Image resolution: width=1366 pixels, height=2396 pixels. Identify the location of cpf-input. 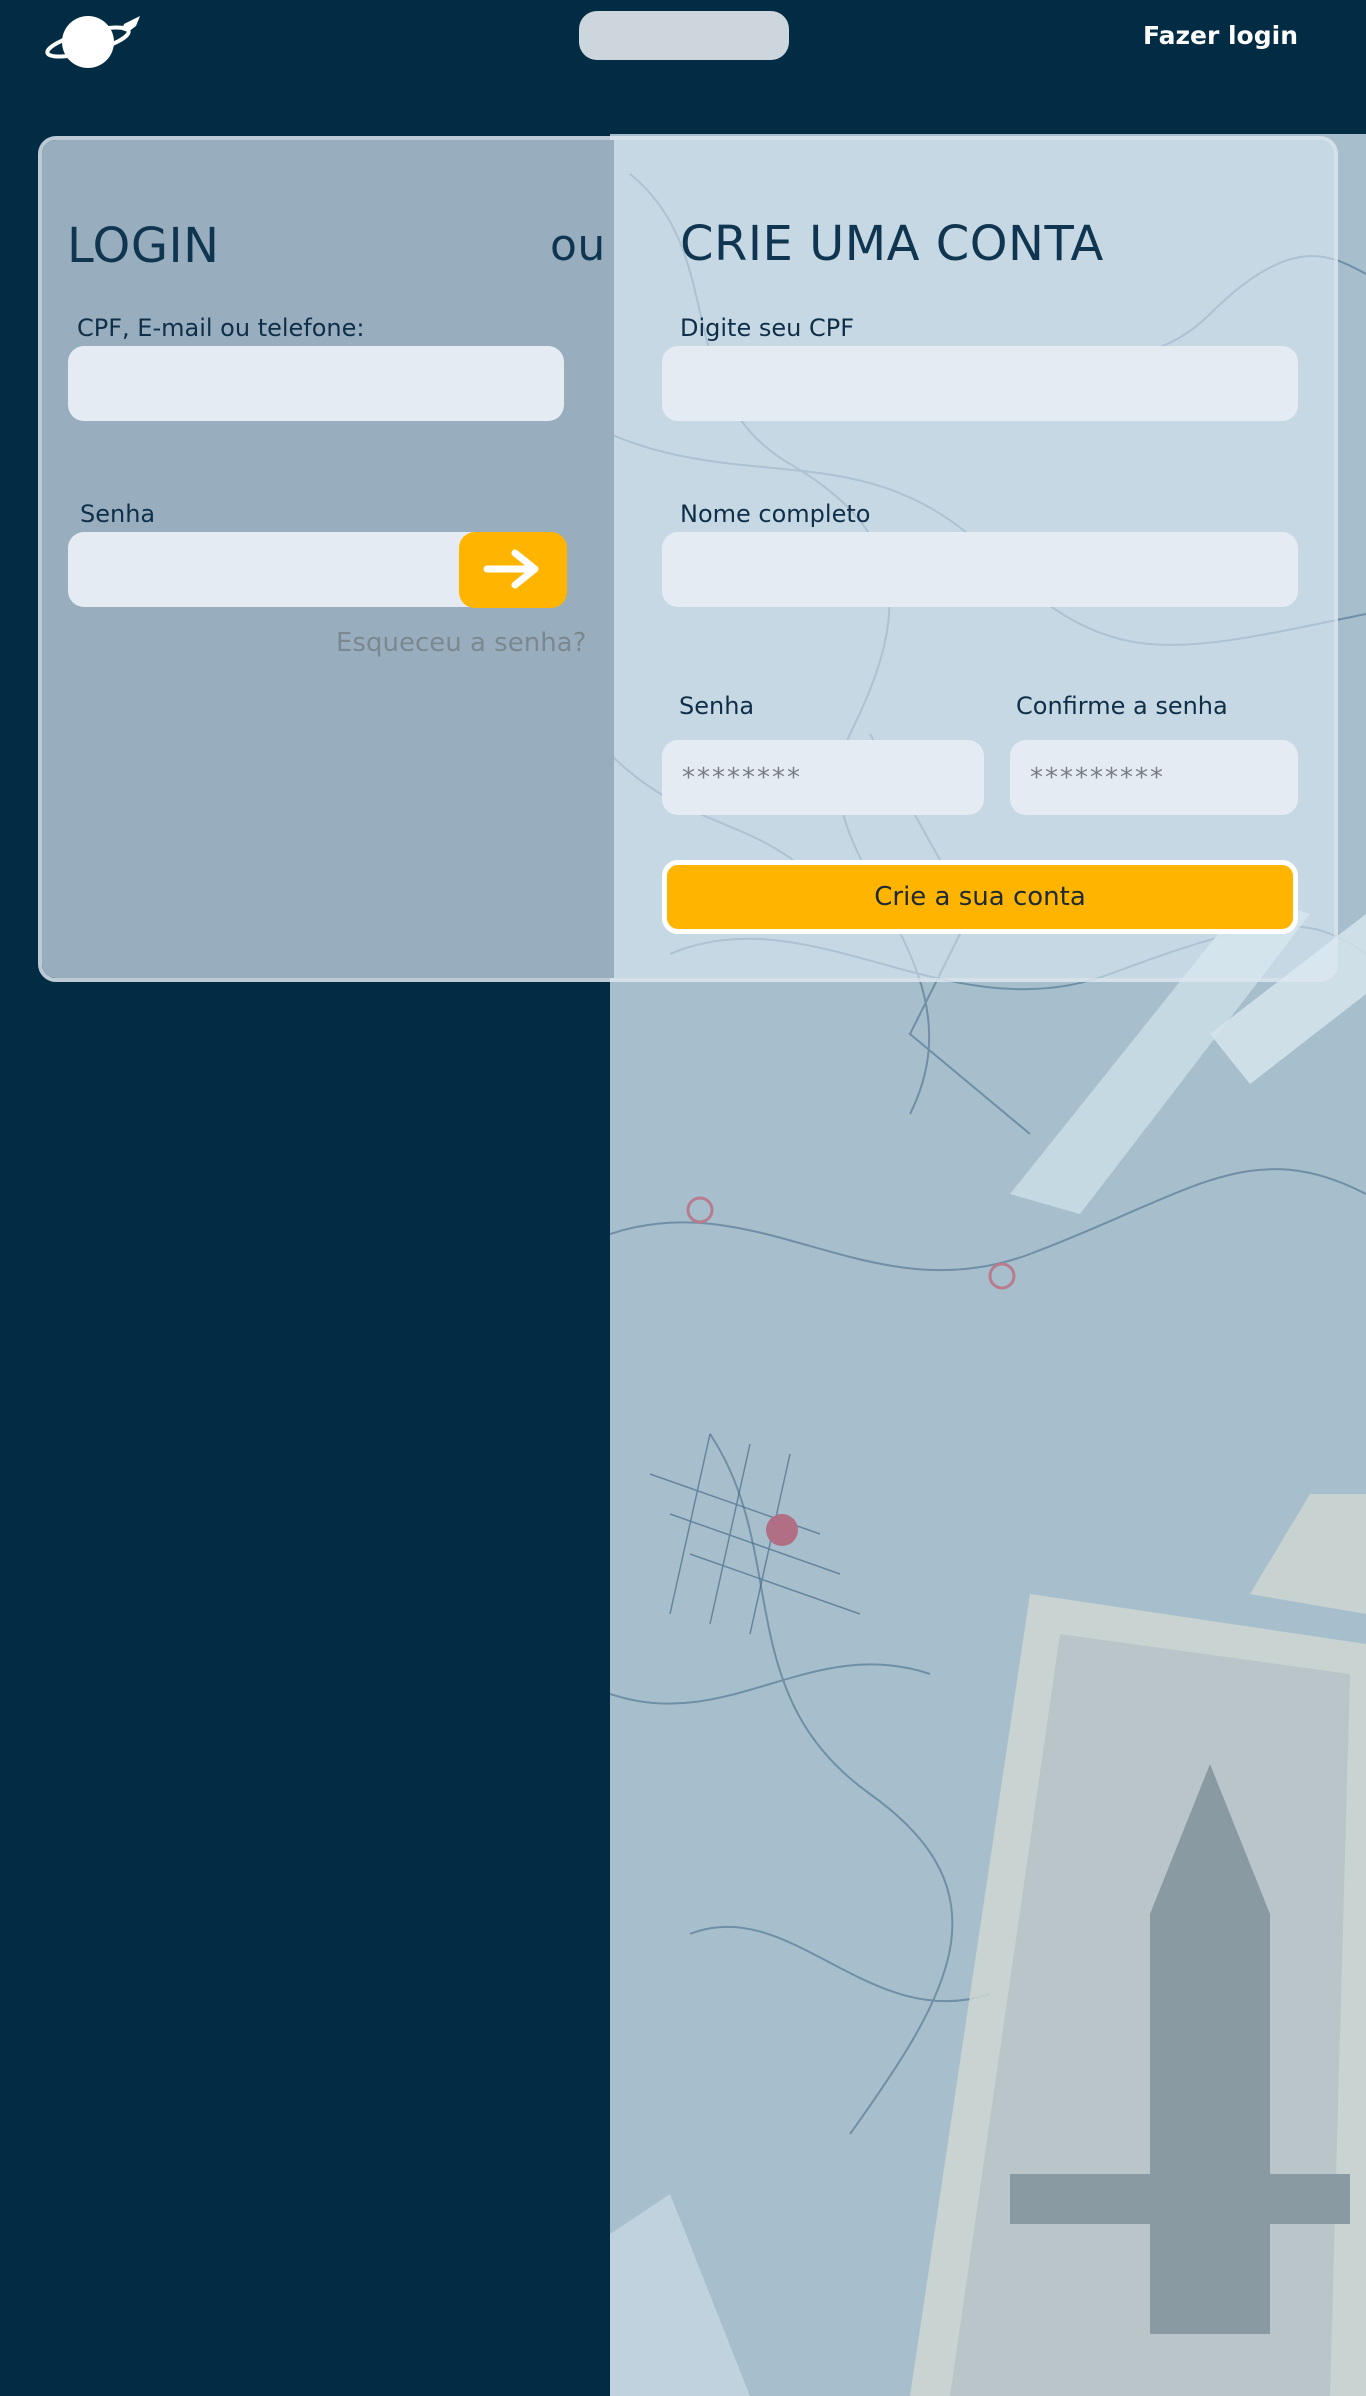
(980, 383).